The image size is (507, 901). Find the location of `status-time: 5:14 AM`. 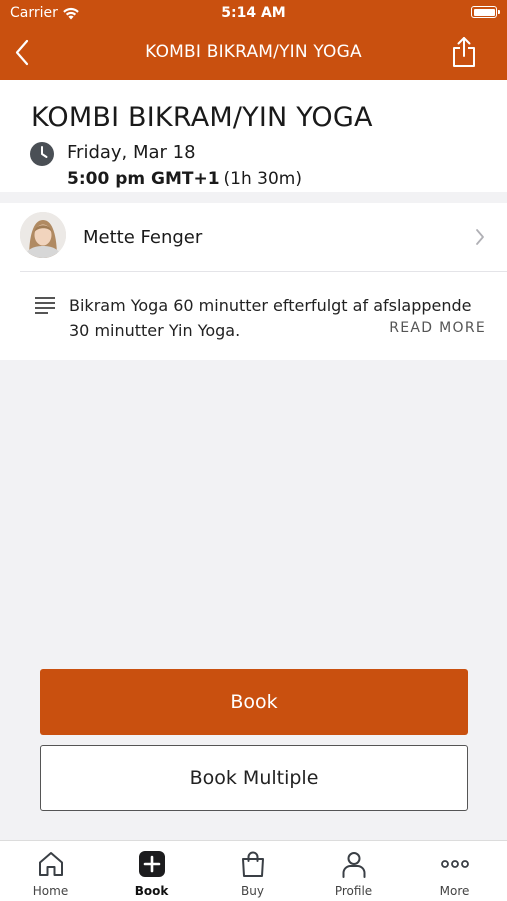

status-time: 5:14 AM is located at coordinates (253, 13).